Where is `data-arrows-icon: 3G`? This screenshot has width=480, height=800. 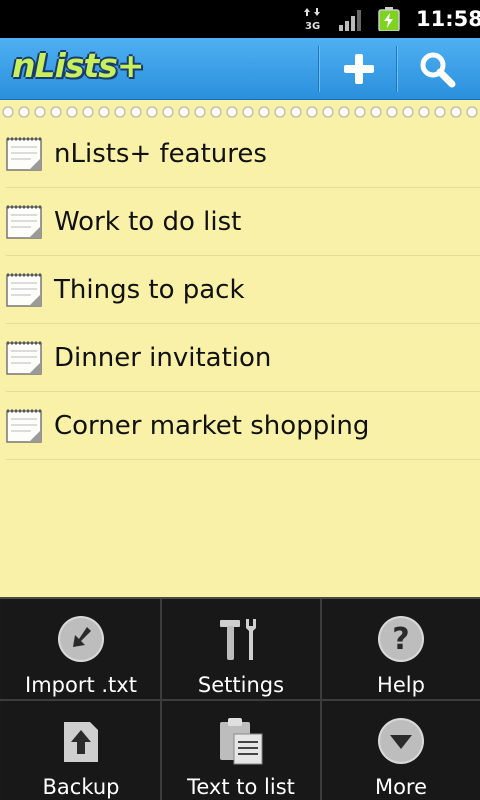
data-arrows-icon: 3G is located at coordinates (312, 19).